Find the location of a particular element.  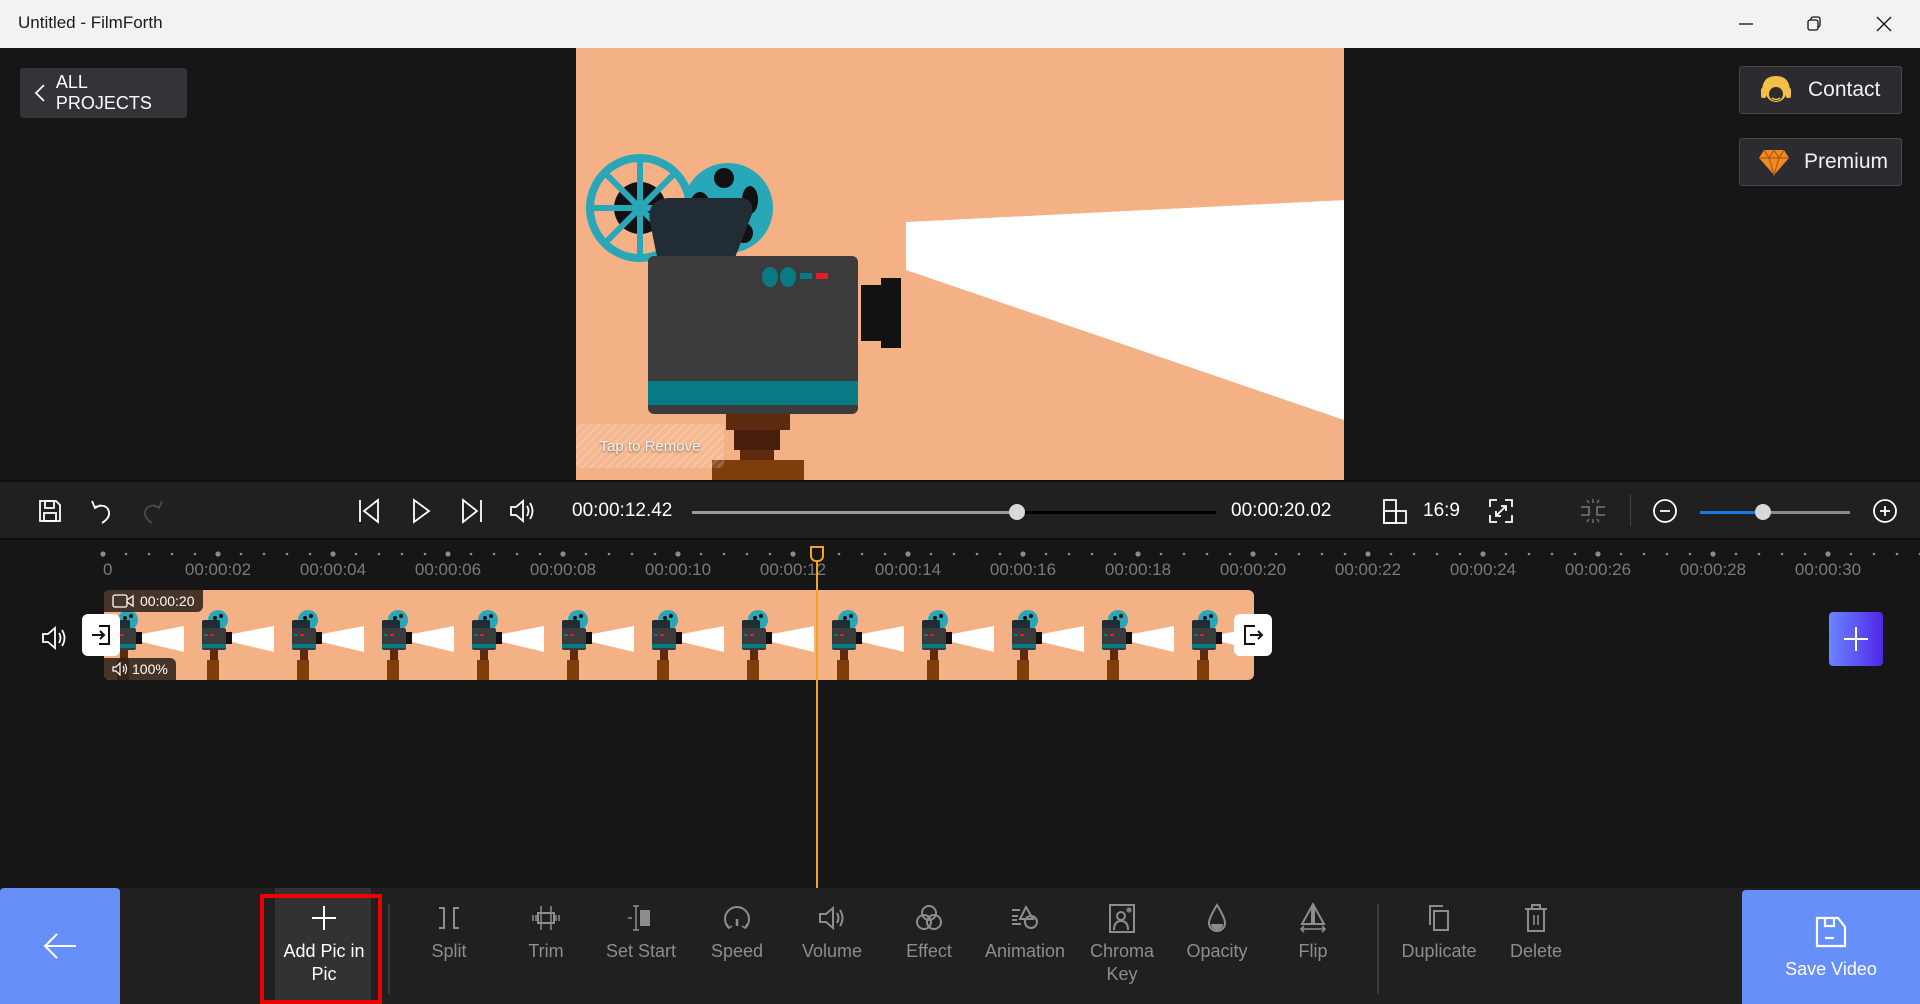

timeline-zoom-slider is located at coordinates (1775, 512).